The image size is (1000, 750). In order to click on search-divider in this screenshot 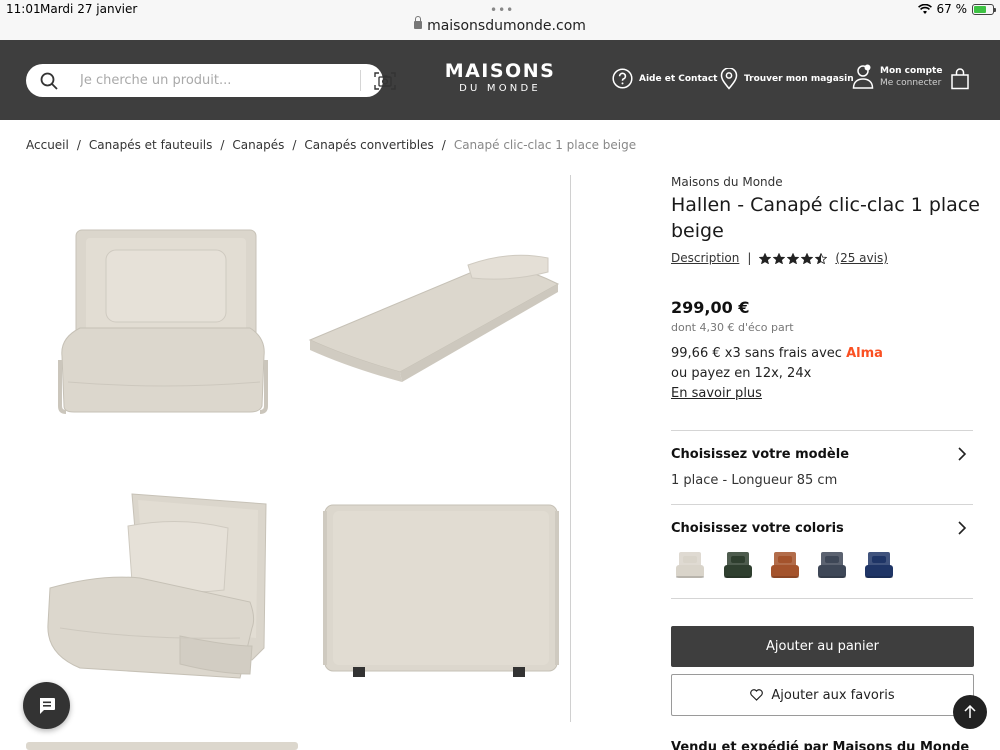, I will do `click(360, 80)`.